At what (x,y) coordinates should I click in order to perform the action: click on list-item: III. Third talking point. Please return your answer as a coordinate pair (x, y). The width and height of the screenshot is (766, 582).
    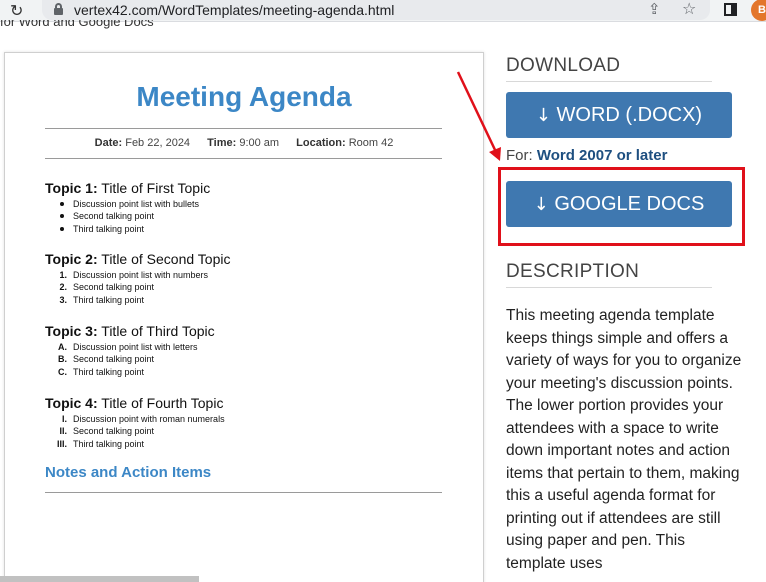
    Looking at the image, I should click on (100, 443).